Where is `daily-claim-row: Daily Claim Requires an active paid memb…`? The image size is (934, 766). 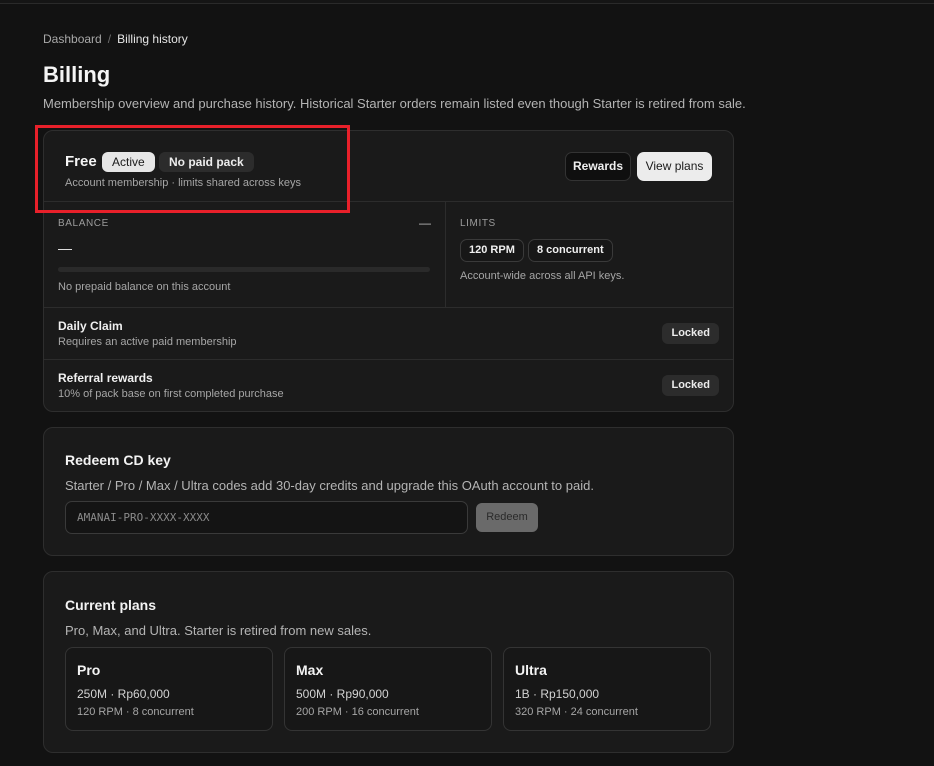 daily-claim-row: Daily Claim Requires an active paid memb… is located at coordinates (388, 334).